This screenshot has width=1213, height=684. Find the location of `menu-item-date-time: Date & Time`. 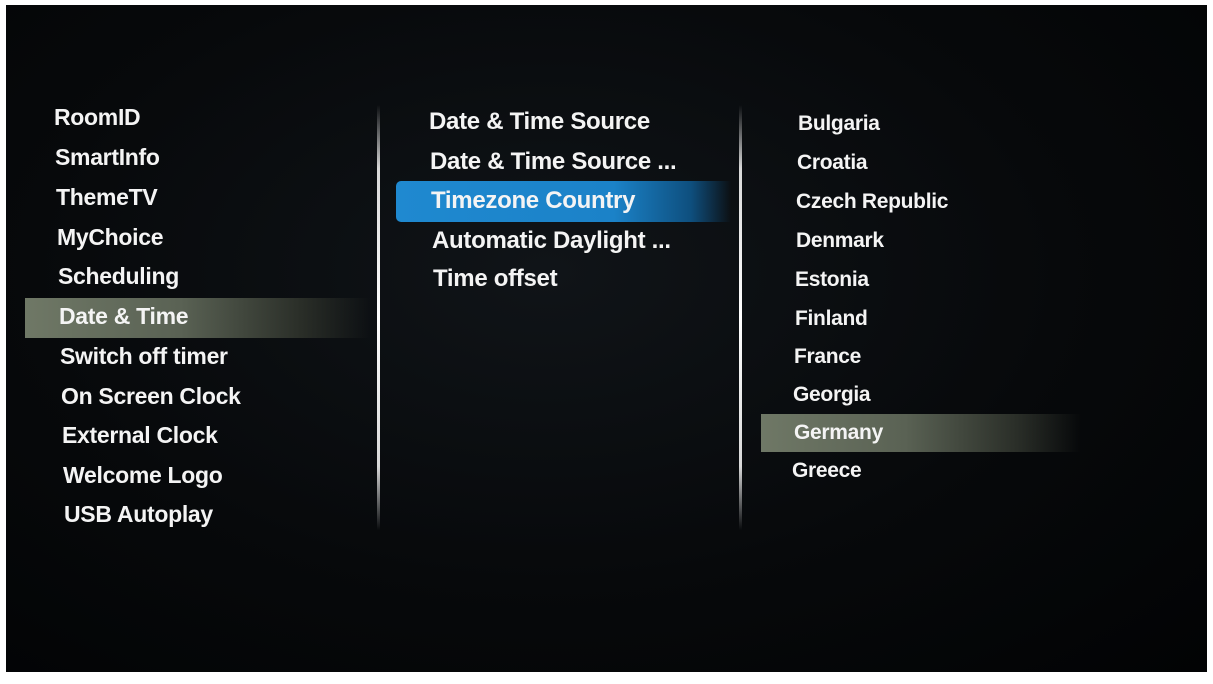

menu-item-date-time: Date & Time is located at coordinates (124, 316).